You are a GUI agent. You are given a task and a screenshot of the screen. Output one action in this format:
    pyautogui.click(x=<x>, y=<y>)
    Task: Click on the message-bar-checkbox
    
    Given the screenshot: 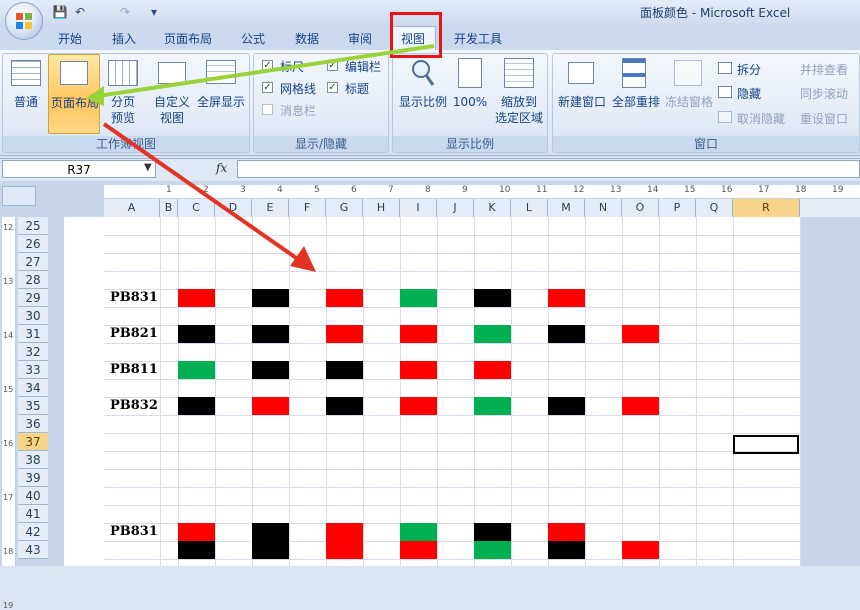 What is the action you would take?
    pyautogui.click(x=267, y=109)
    